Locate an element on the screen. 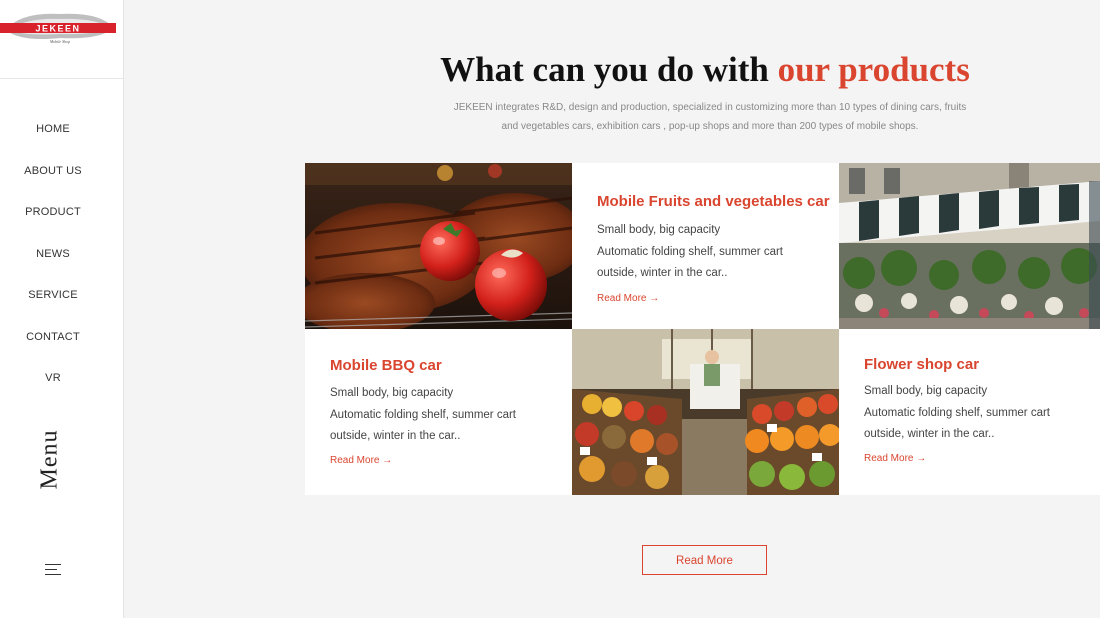  product-title: Mobile Fruits and vegetables car is located at coordinates (713, 201).